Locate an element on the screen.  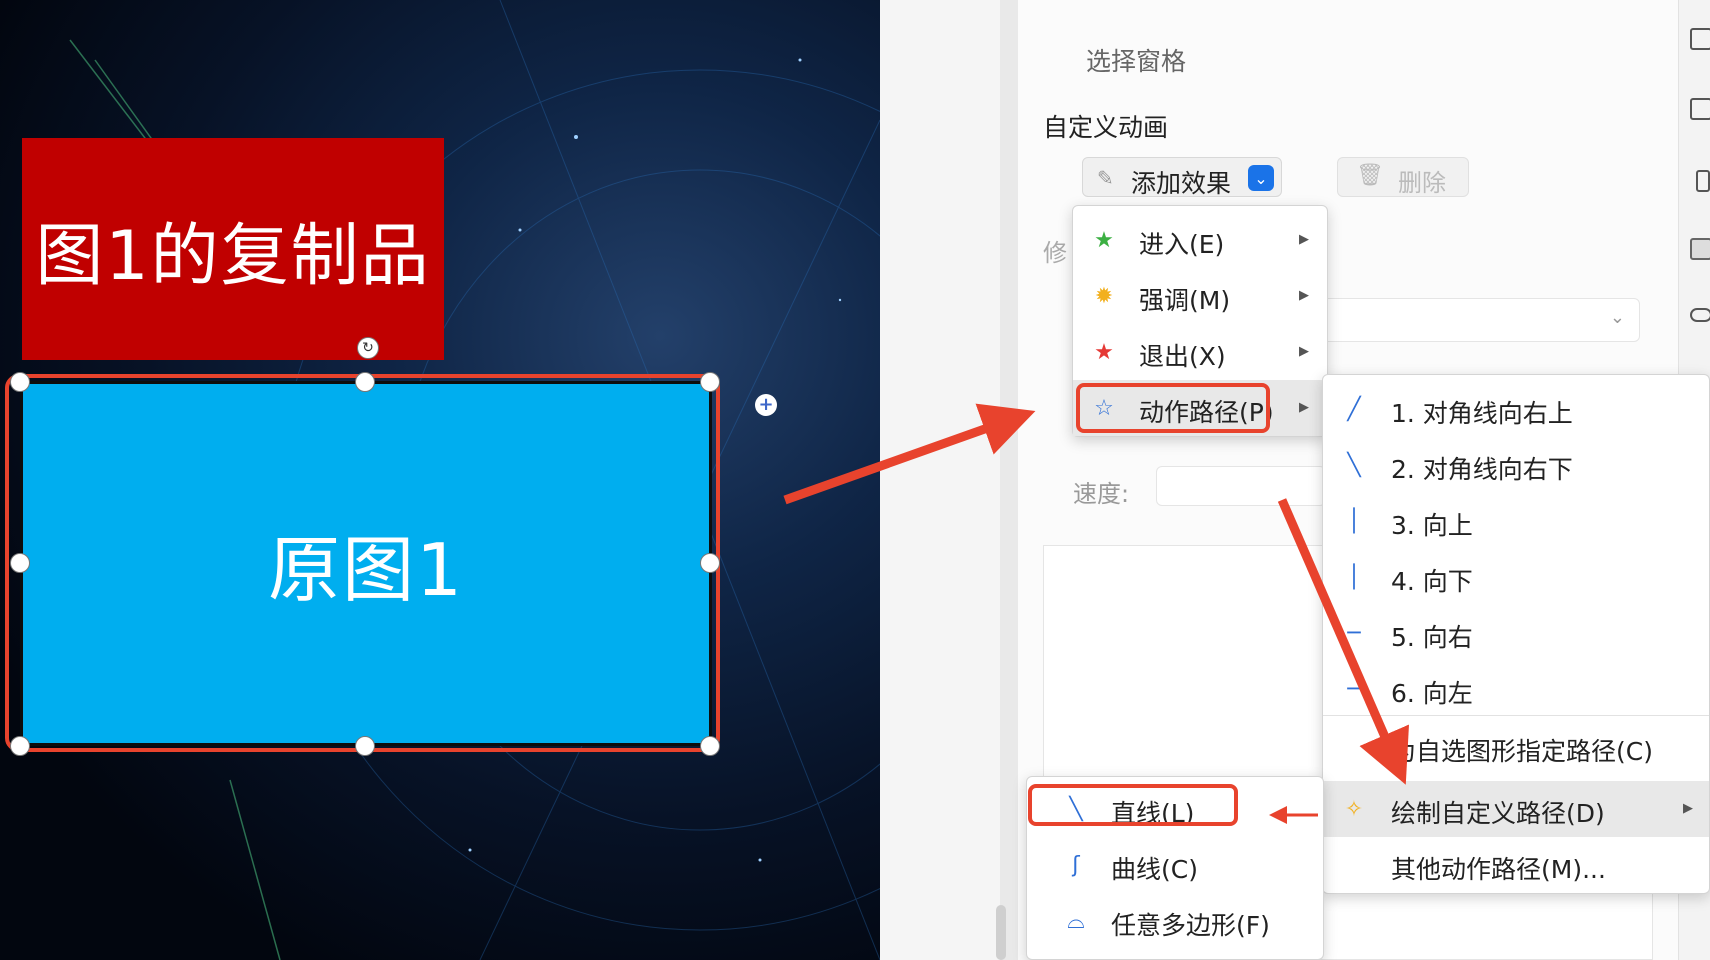
delete-label: 删除 is located at coordinates (1422, 183).